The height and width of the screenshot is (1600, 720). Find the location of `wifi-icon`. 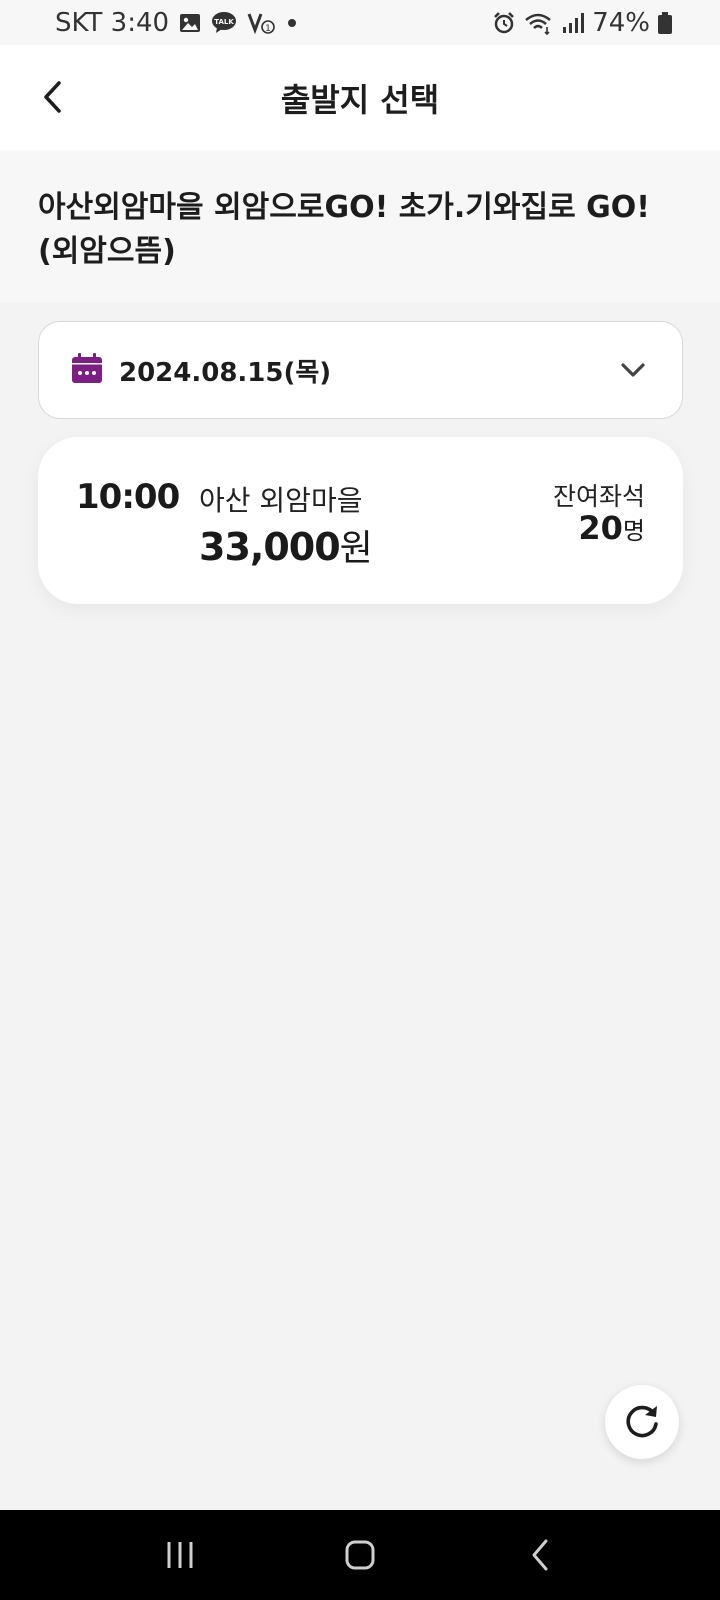

wifi-icon is located at coordinates (539, 23).